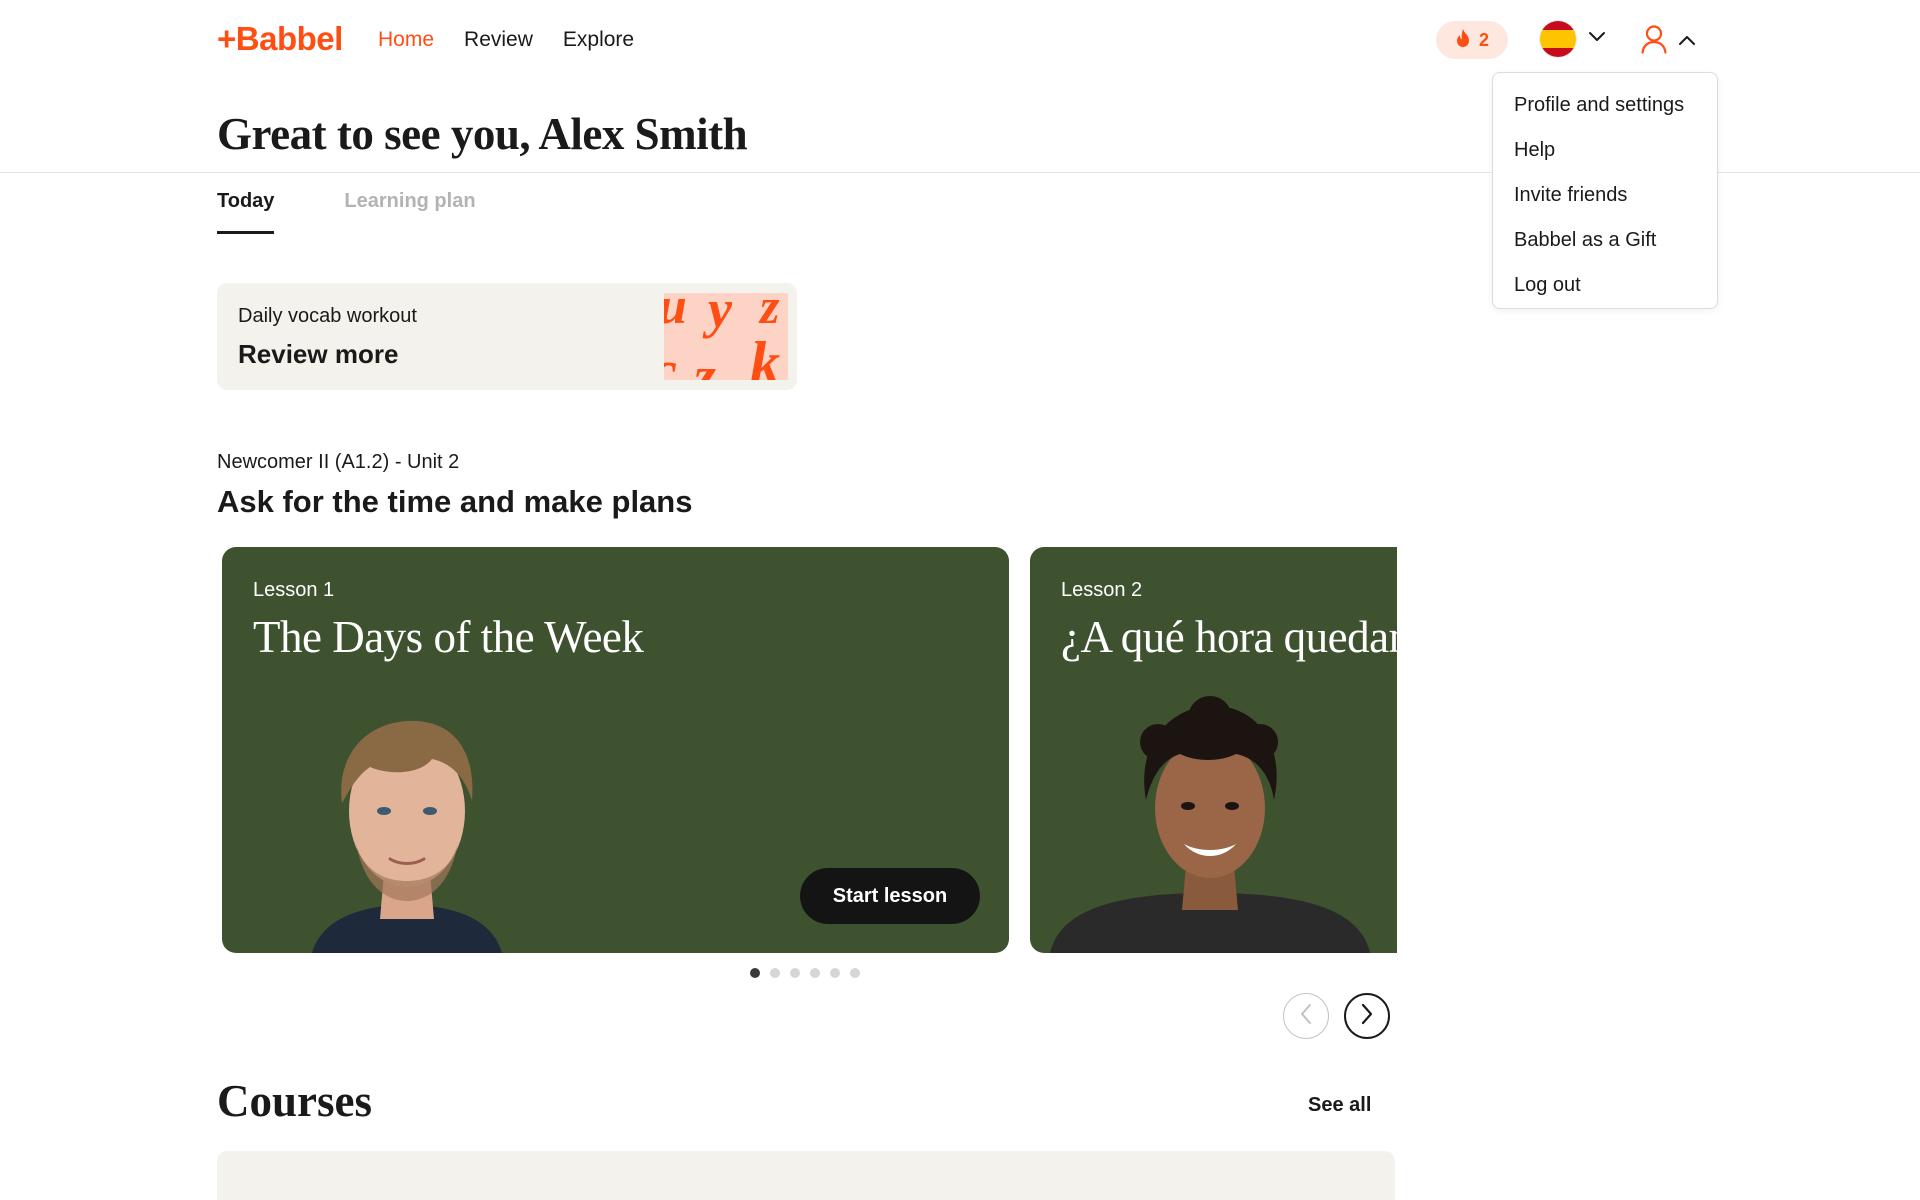 The height and width of the screenshot is (1200, 1920). What do you see at coordinates (294, 590) in the screenshot?
I see `lesson-number: Lesson 1` at bounding box center [294, 590].